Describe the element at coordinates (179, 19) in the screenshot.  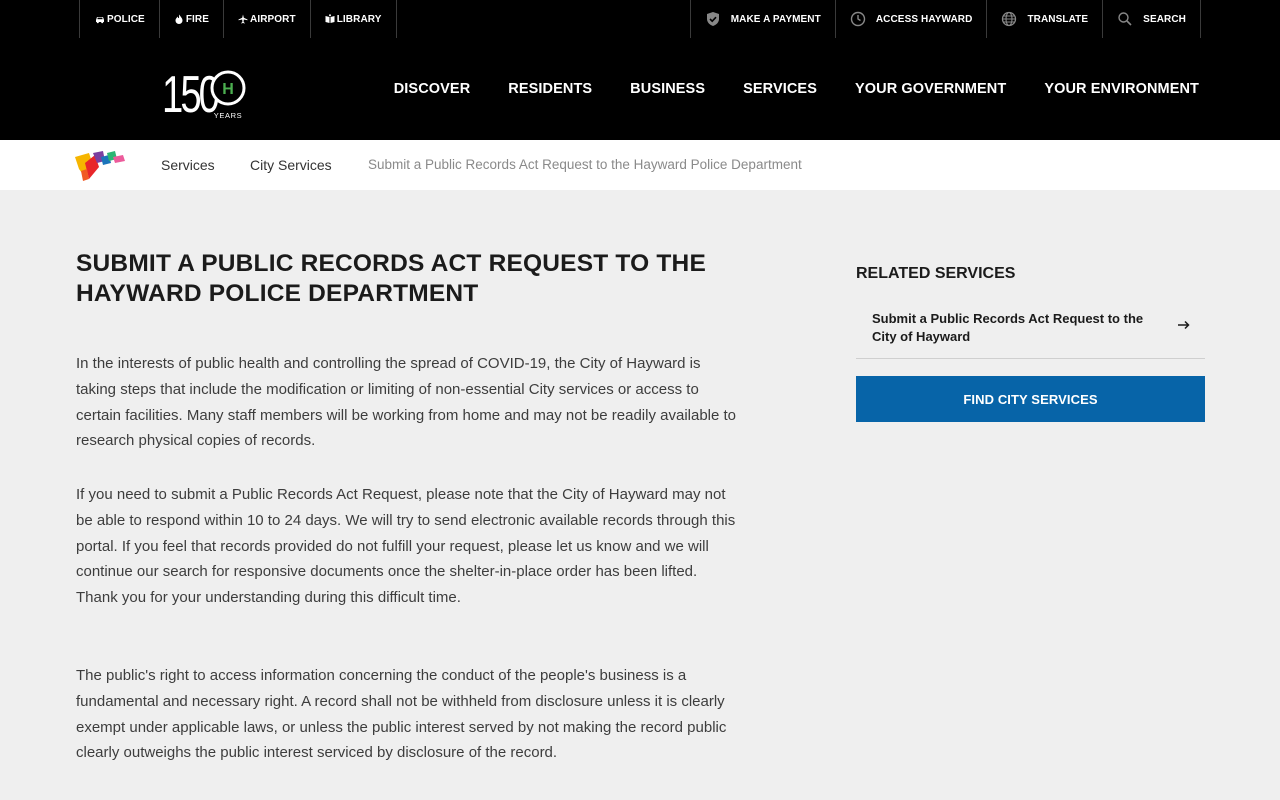
I see `fire-icon` at that location.